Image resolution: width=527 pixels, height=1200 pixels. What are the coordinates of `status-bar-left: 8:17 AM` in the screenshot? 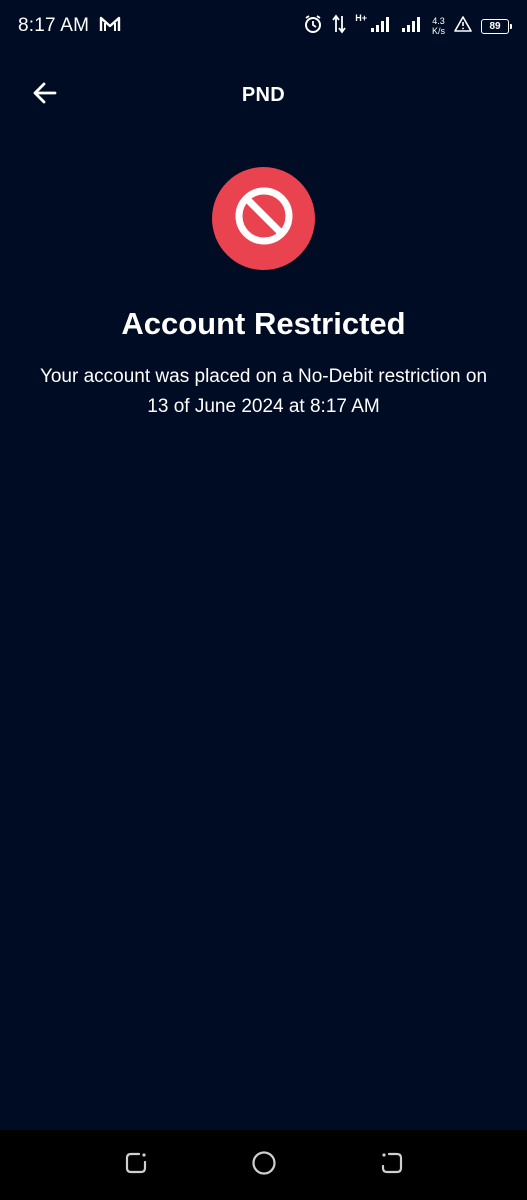 It's located at (69, 26).